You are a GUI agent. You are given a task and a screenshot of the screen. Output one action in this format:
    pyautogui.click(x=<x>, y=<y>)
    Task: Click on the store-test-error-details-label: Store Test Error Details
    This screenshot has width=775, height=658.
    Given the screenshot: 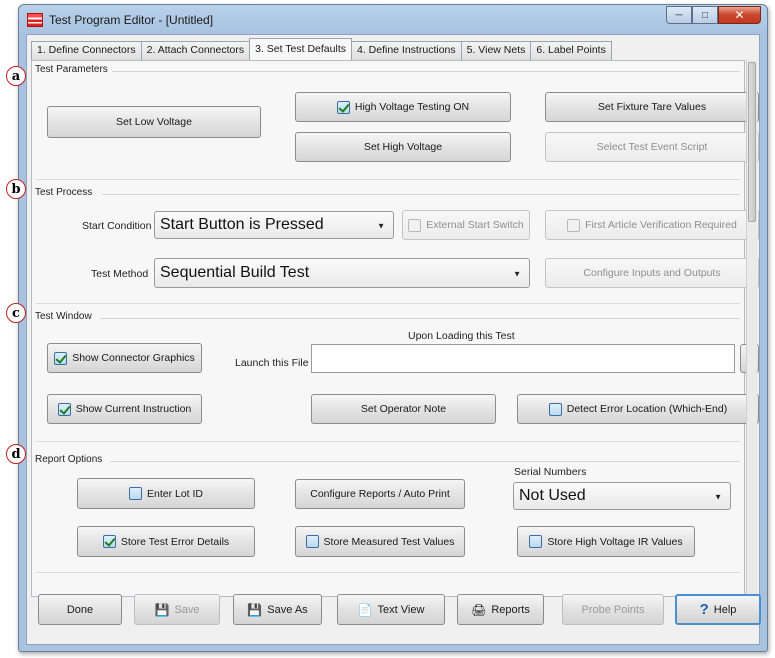 What is the action you would take?
    pyautogui.click(x=175, y=541)
    